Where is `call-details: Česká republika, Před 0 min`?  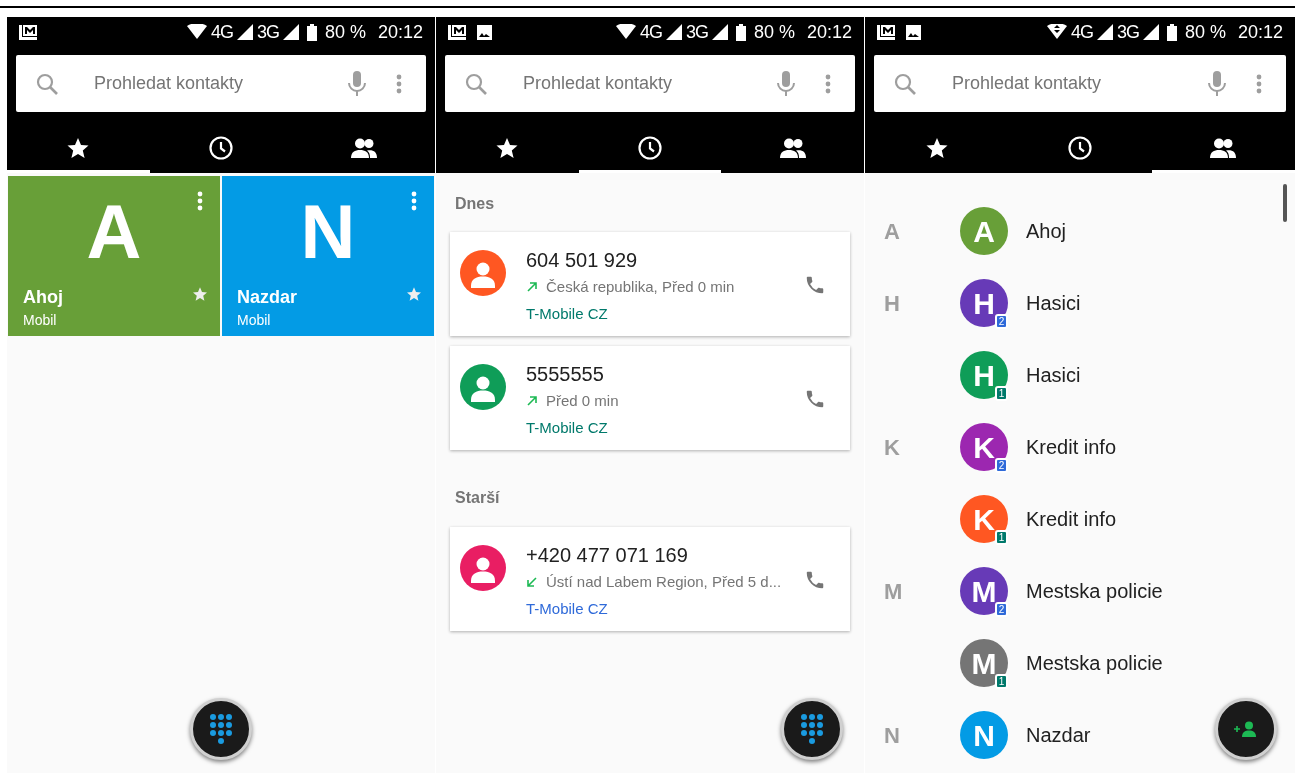
call-details: Česká republika, Před 0 min is located at coordinates (640, 287).